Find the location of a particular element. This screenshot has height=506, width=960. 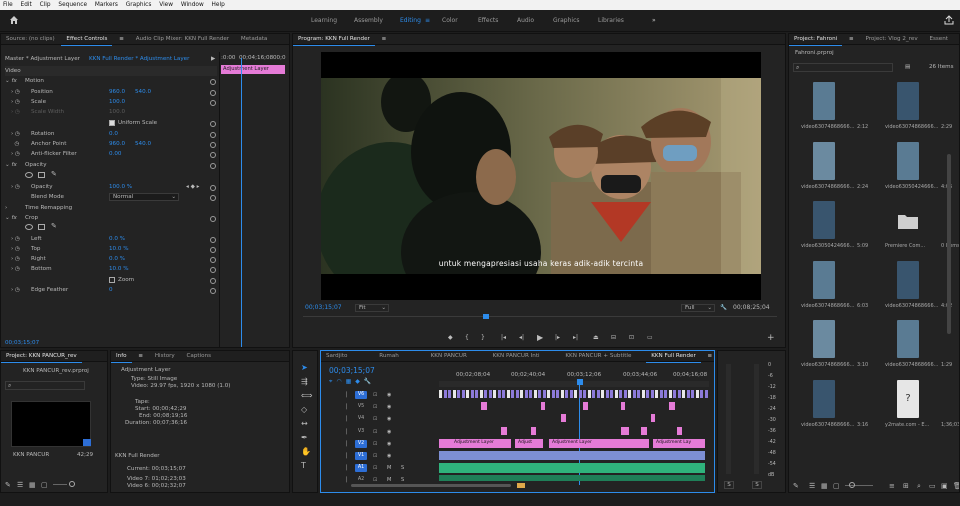

opacity-keyframe-nav-icon: ◂ ◆ ▸ is located at coordinates (192, 187).